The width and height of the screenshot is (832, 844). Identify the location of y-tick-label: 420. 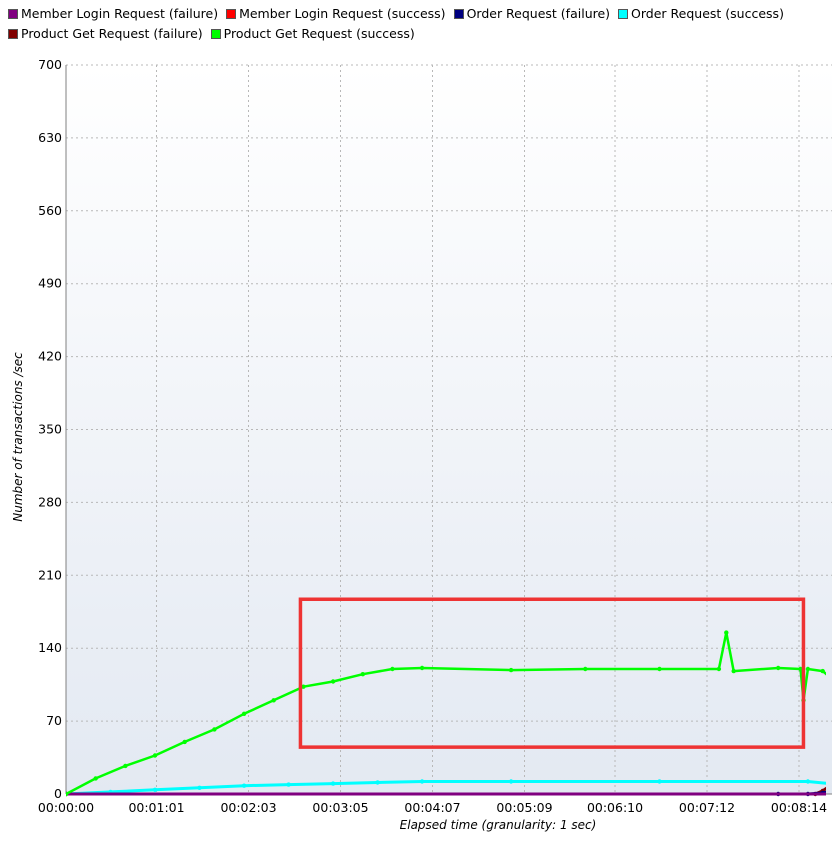
(50, 356).